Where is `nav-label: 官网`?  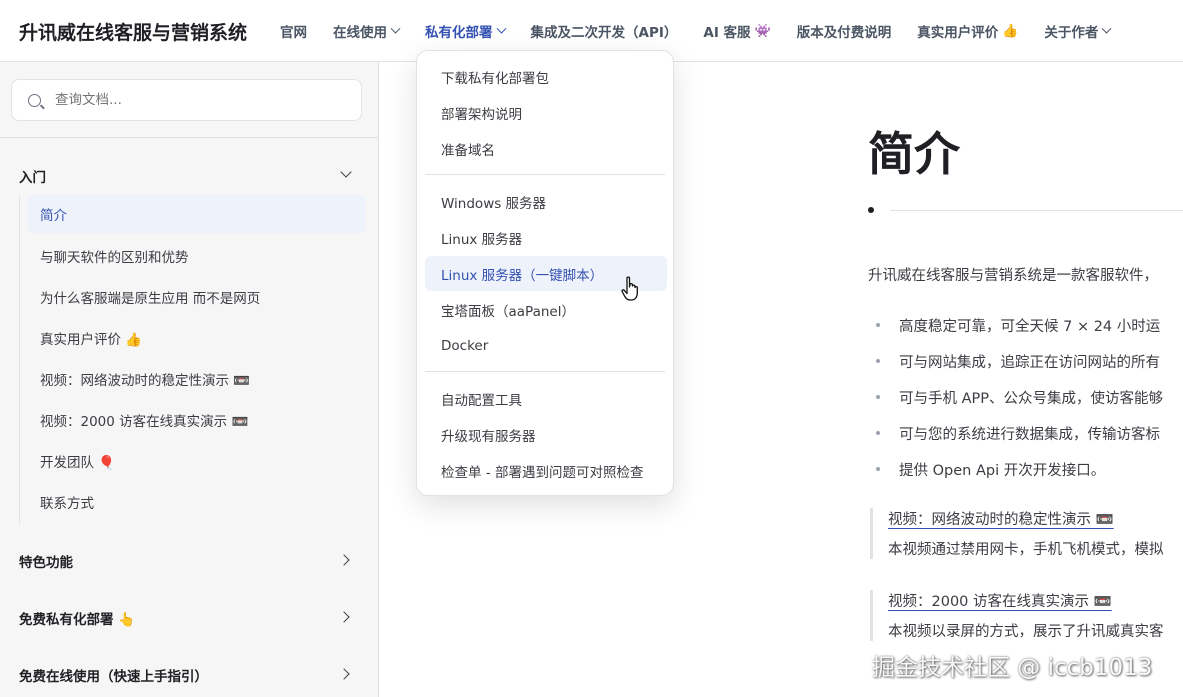 nav-label: 官网 is located at coordinates (293, 33).